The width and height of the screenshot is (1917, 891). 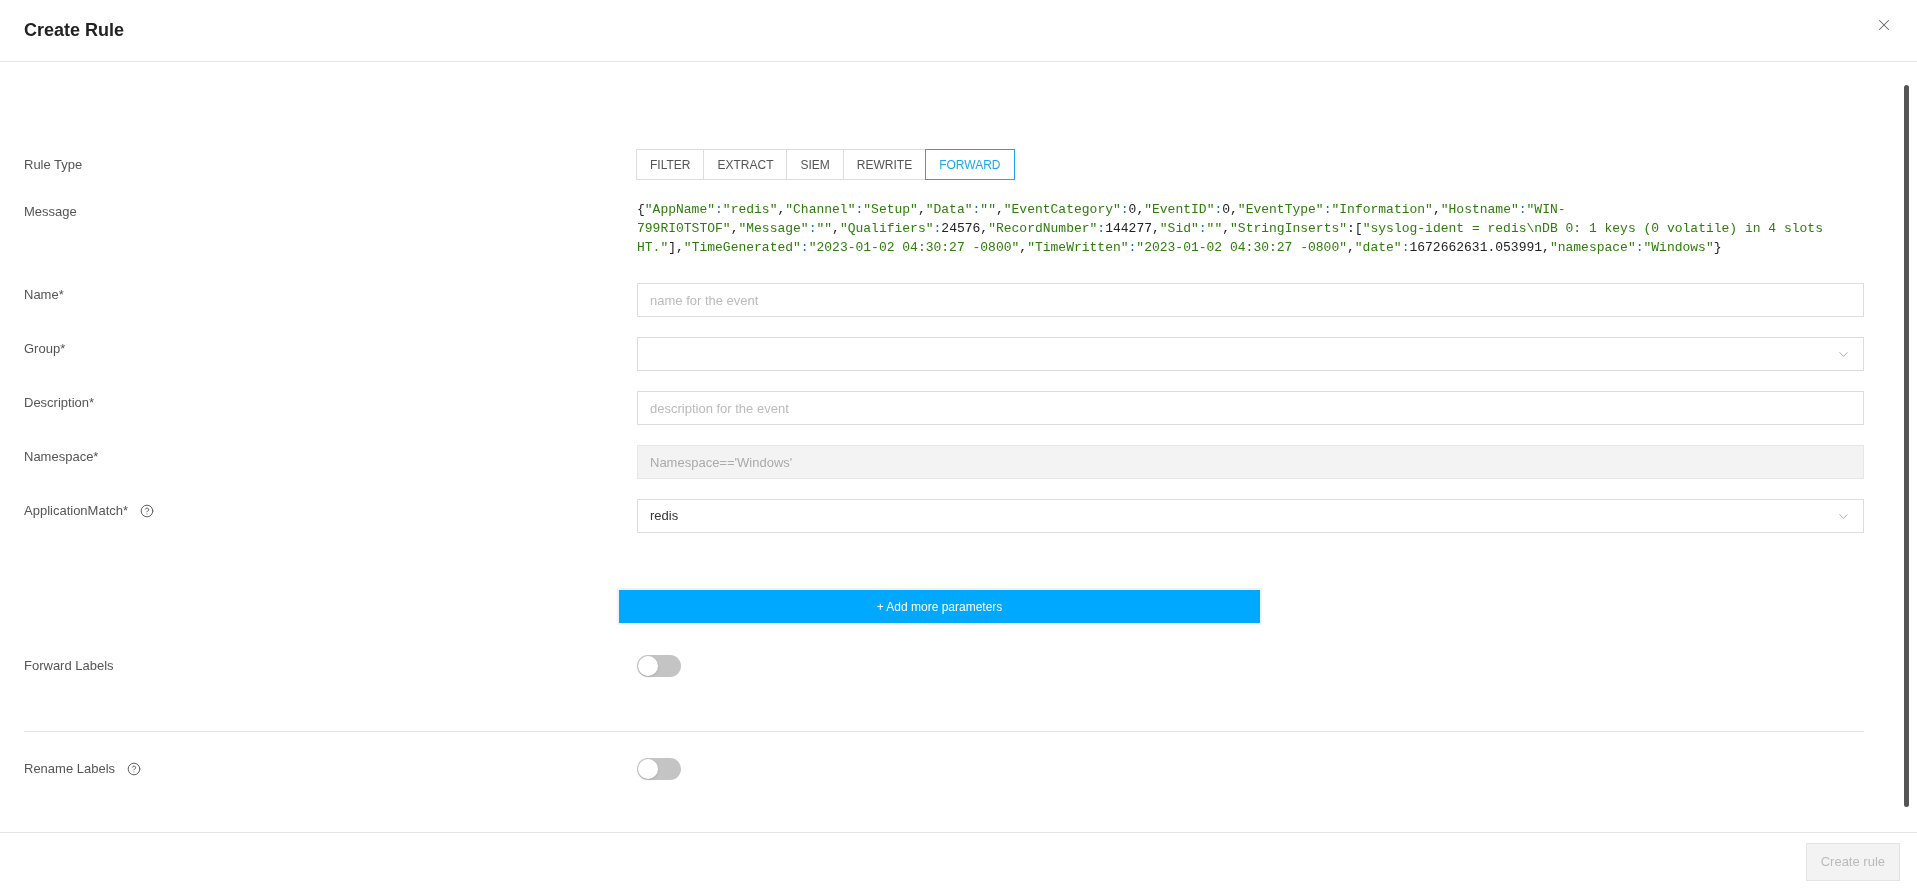 I want to click on text-field: name for the event, so click(x=1250, y=300).